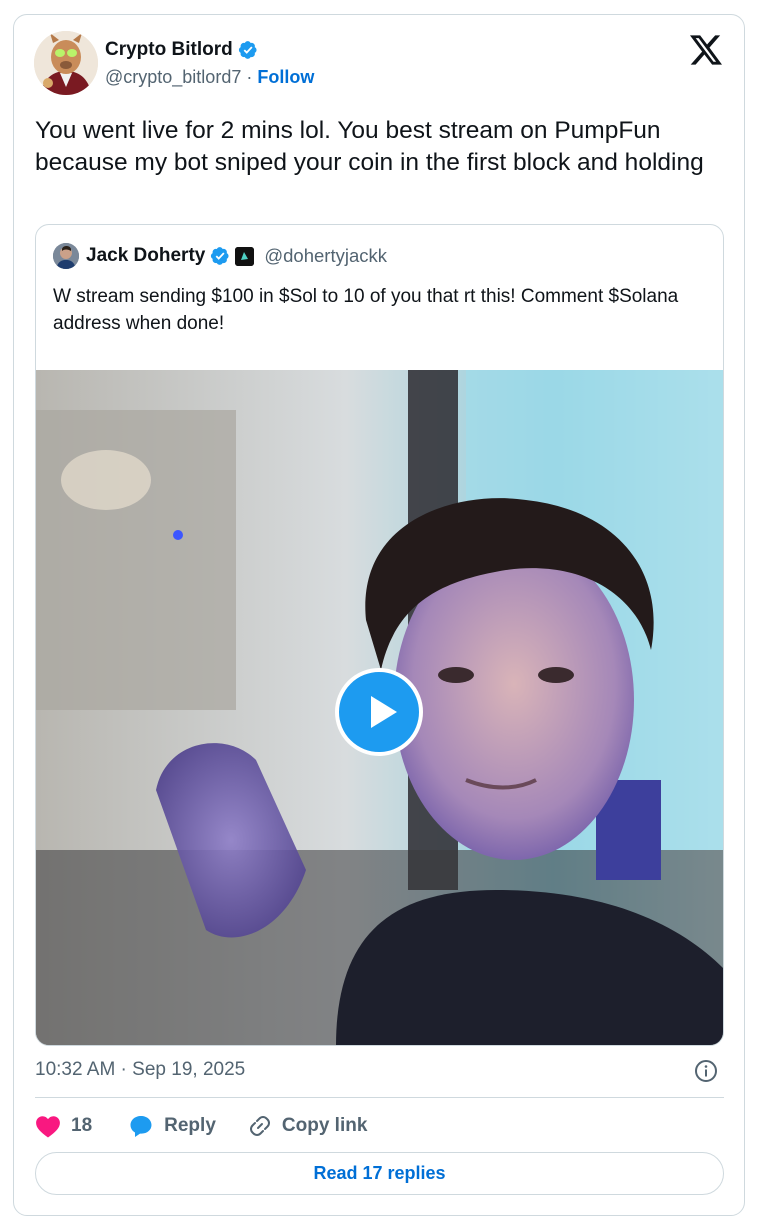  Describe the element at coordinates (245, 256) in the screenshot. I see `affiliate-badge-icon` at that location.